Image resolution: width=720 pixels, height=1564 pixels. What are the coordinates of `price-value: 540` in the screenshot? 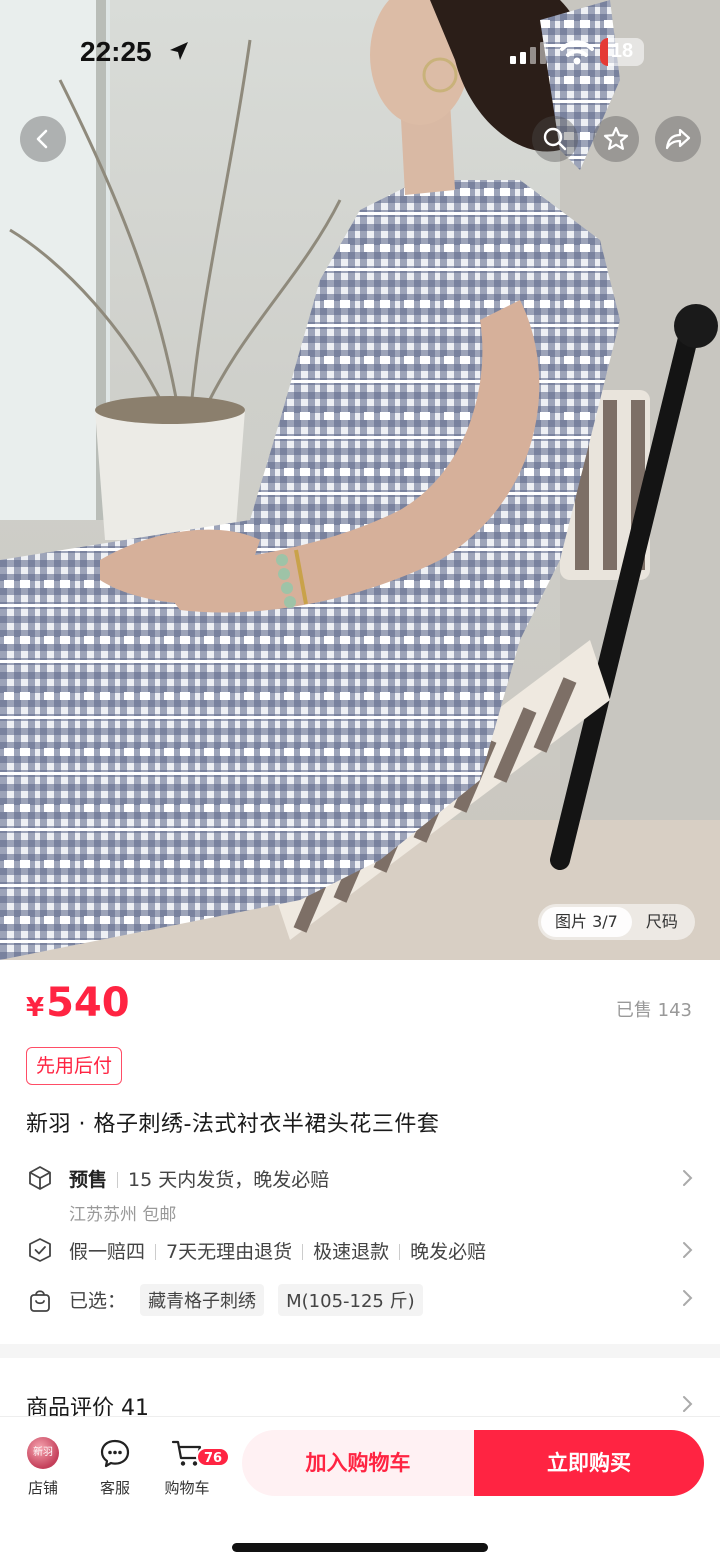 It's located at (88, 1003).